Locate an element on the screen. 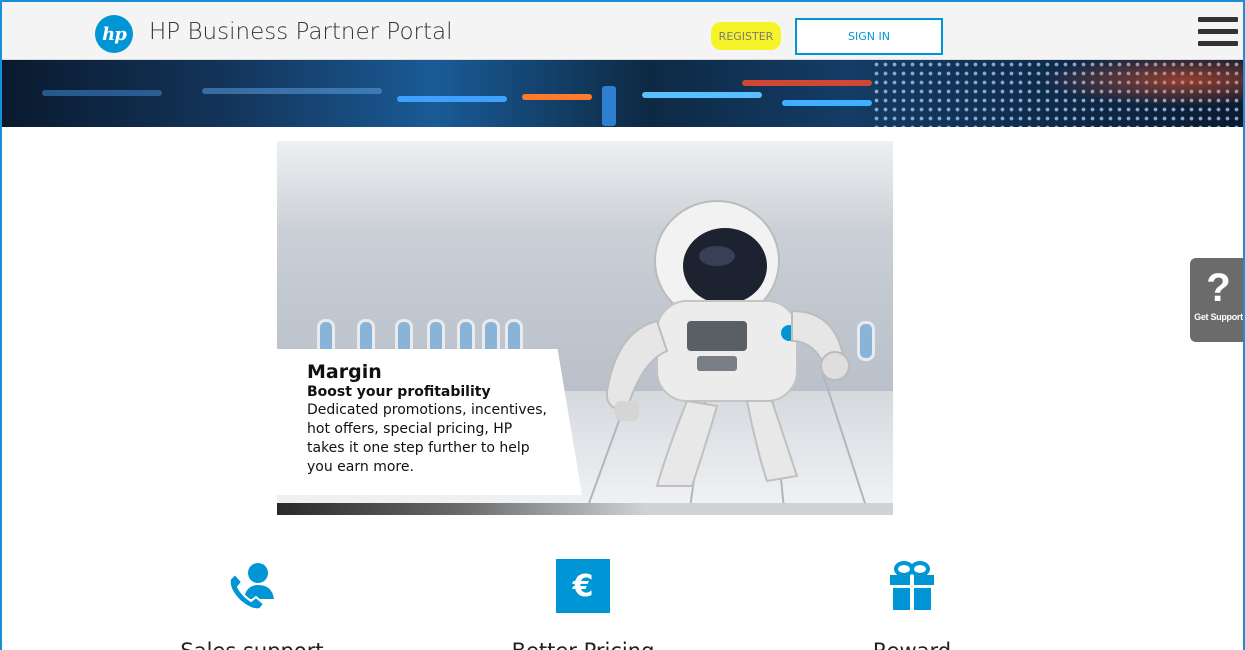 The image size is (1245, 650). get-support-button: ? Get Support is located at coordinates (1216, 300).